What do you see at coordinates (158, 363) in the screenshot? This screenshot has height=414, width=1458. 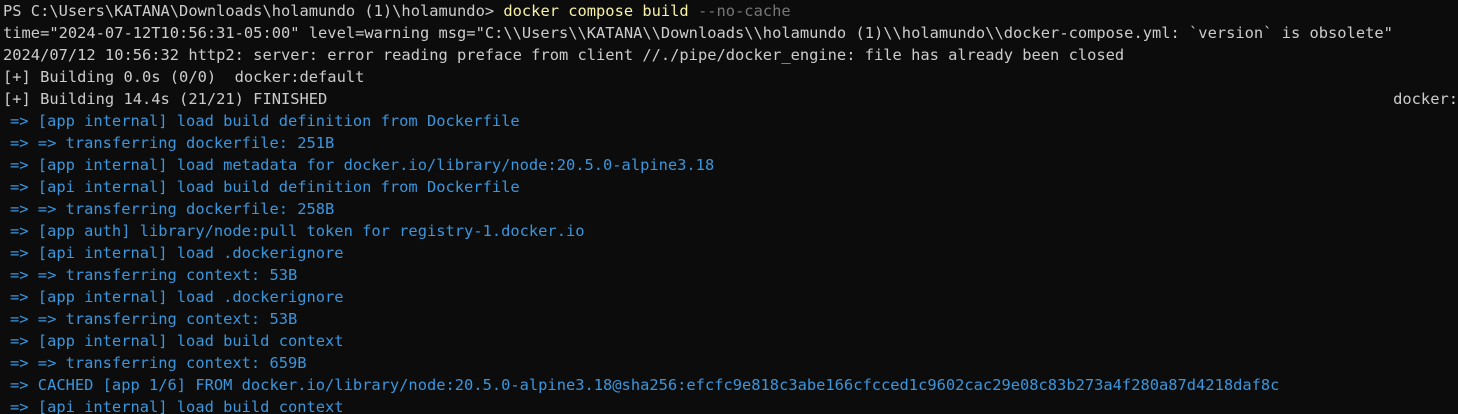 I see `build-step: => => transferring context: 659B` at bounding box center [158, 363].